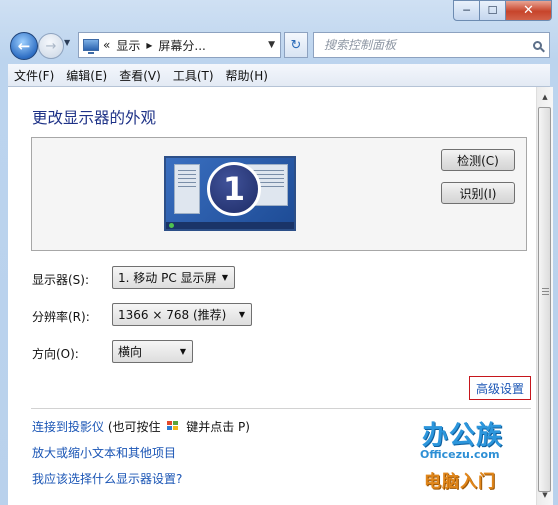  Describe the element at coordinates (68, 427) in the screenshot. I see `connect-projector-link: 连接到投影仪` at that location.